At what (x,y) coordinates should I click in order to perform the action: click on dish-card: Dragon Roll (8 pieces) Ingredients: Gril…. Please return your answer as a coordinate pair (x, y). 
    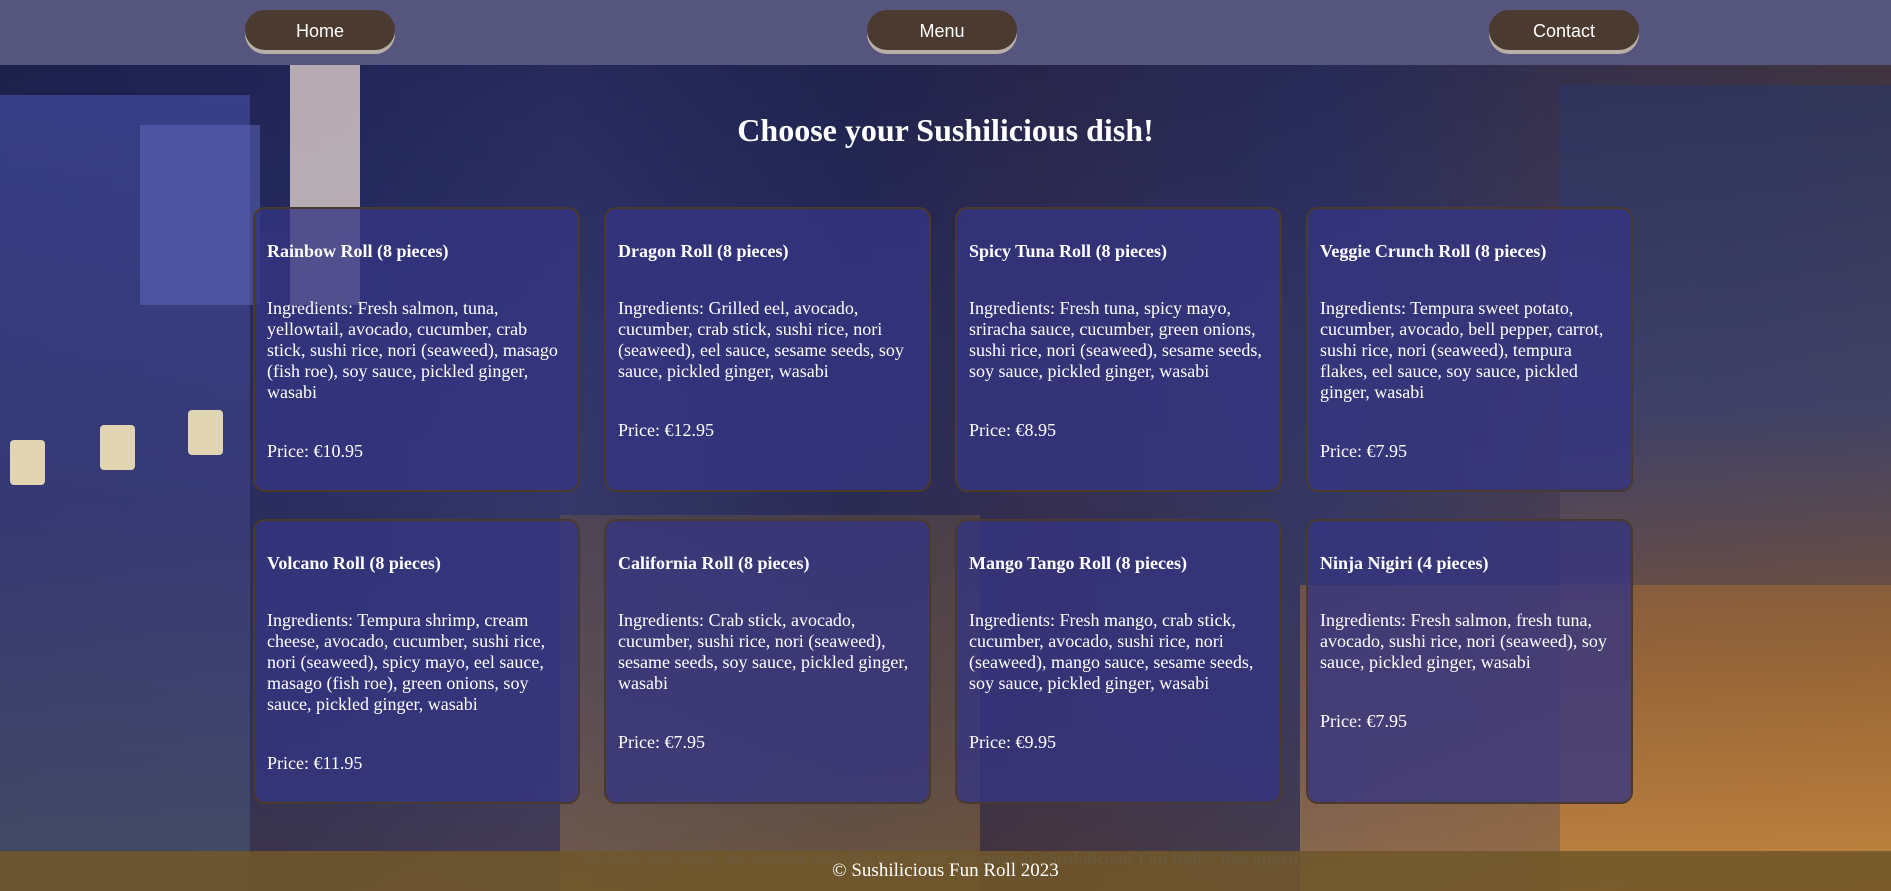
    Looking at the image, I should click on (767, 349).